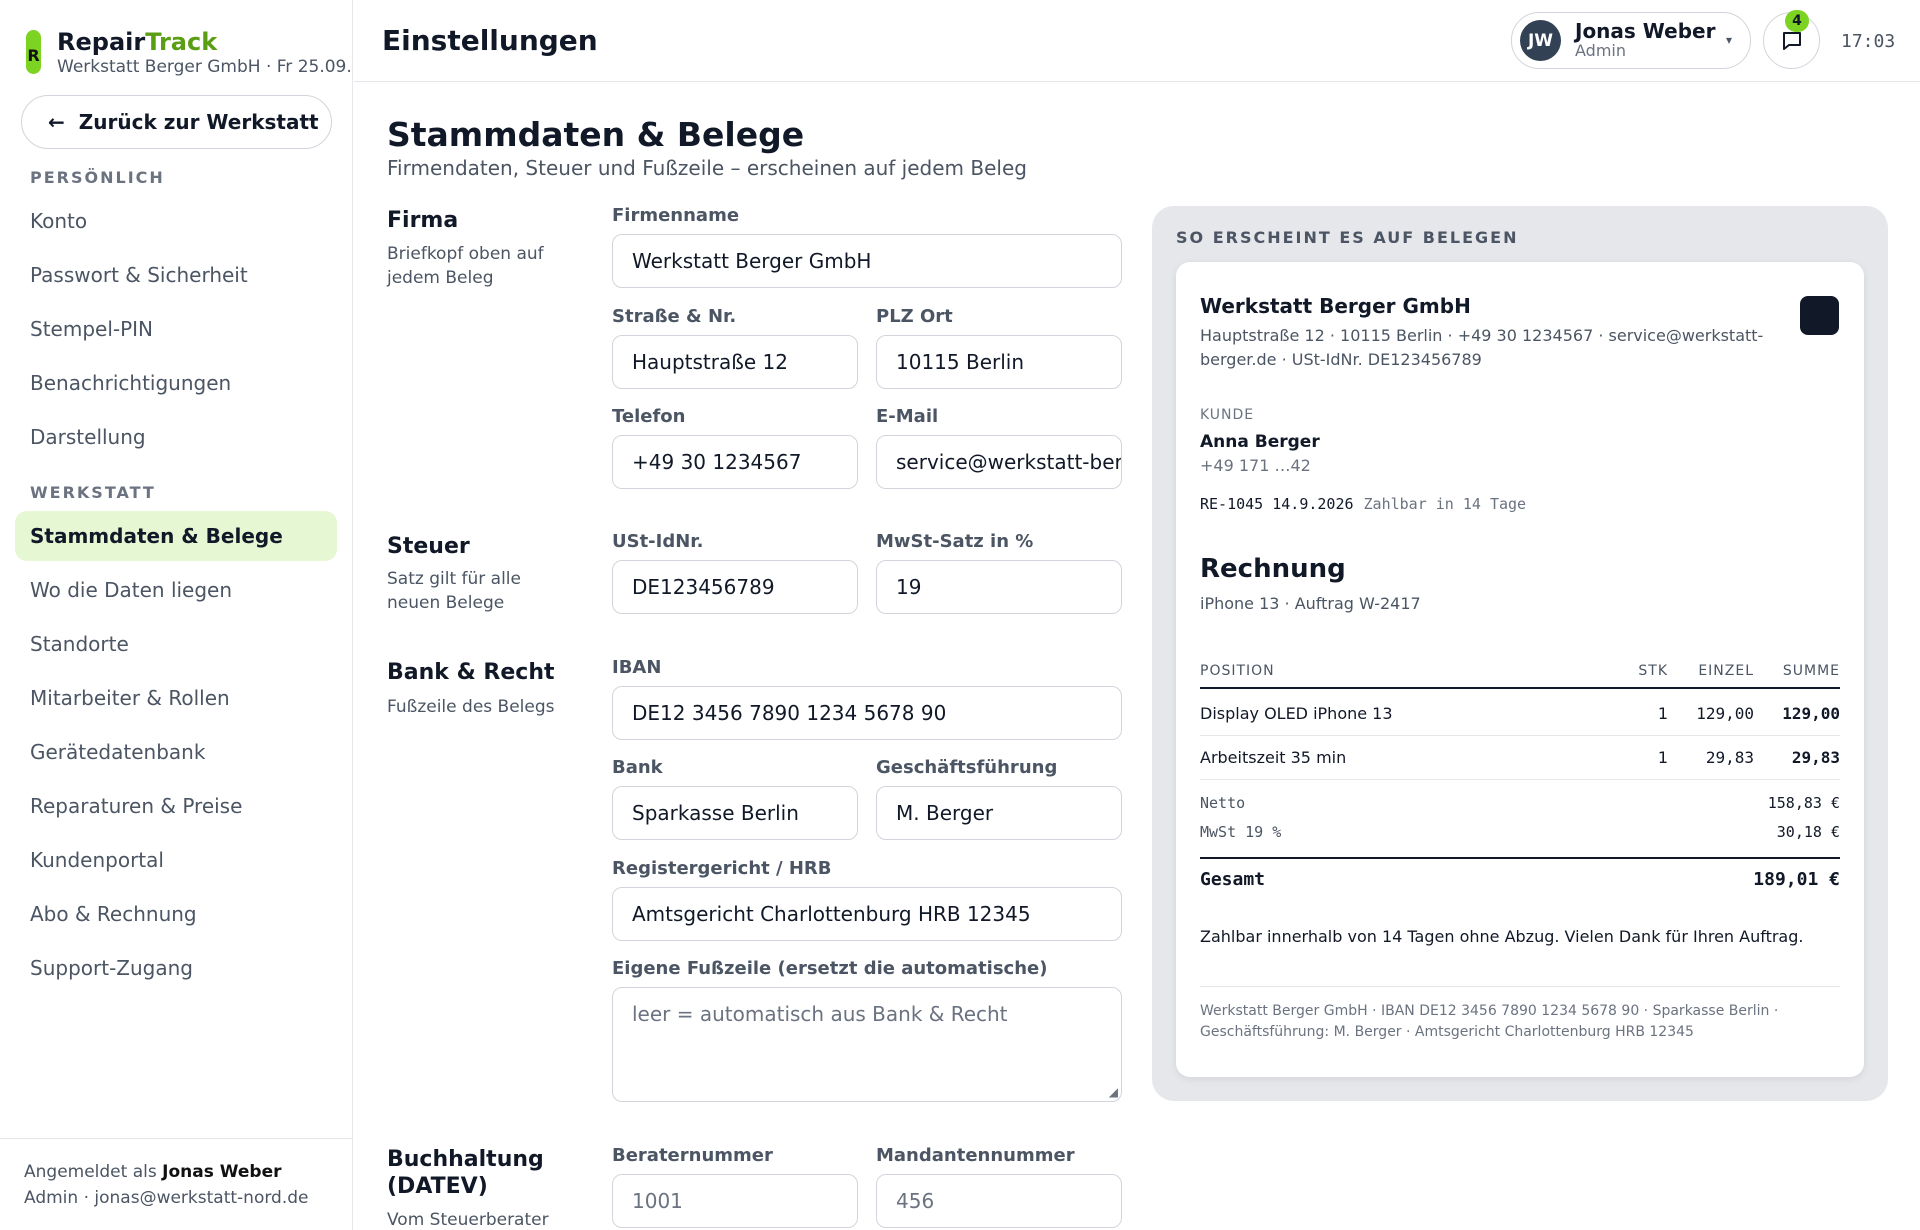 This screenshot has height=1230, width=1920. Describe the element at coordinates (1819, 315) in the screenshot. I see `company-logo-placeholder` at that location.